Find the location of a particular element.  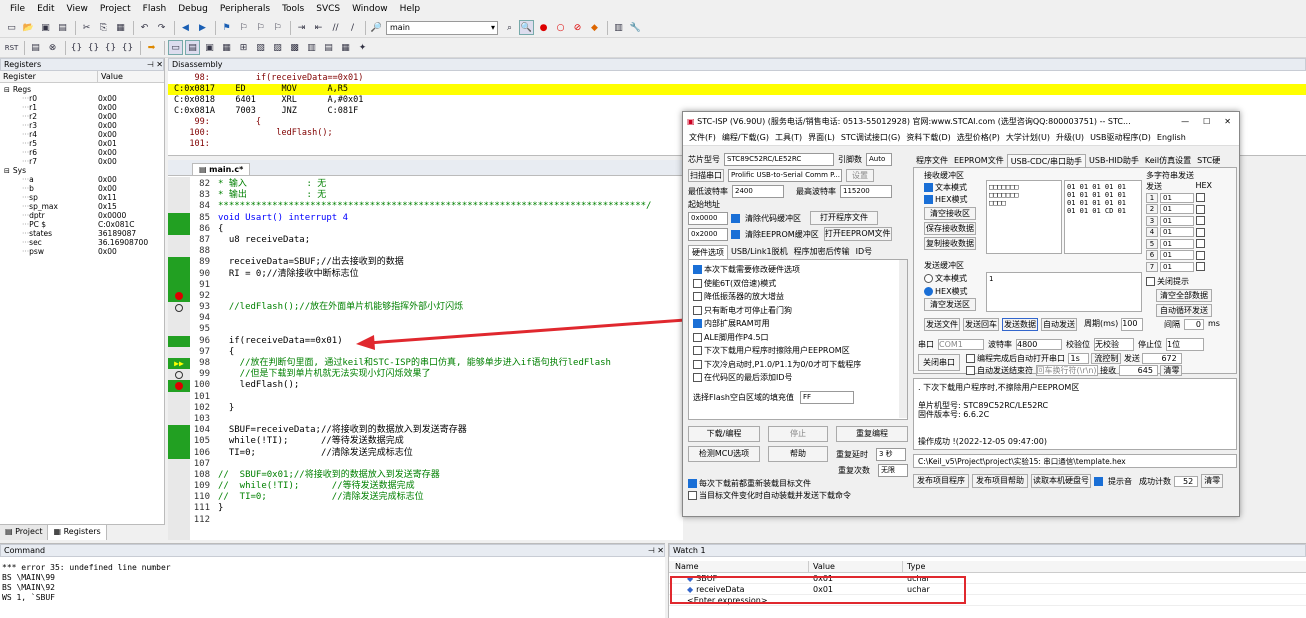

clear-all-button: 清空全部数据 is located at coordinates (1184, 295).